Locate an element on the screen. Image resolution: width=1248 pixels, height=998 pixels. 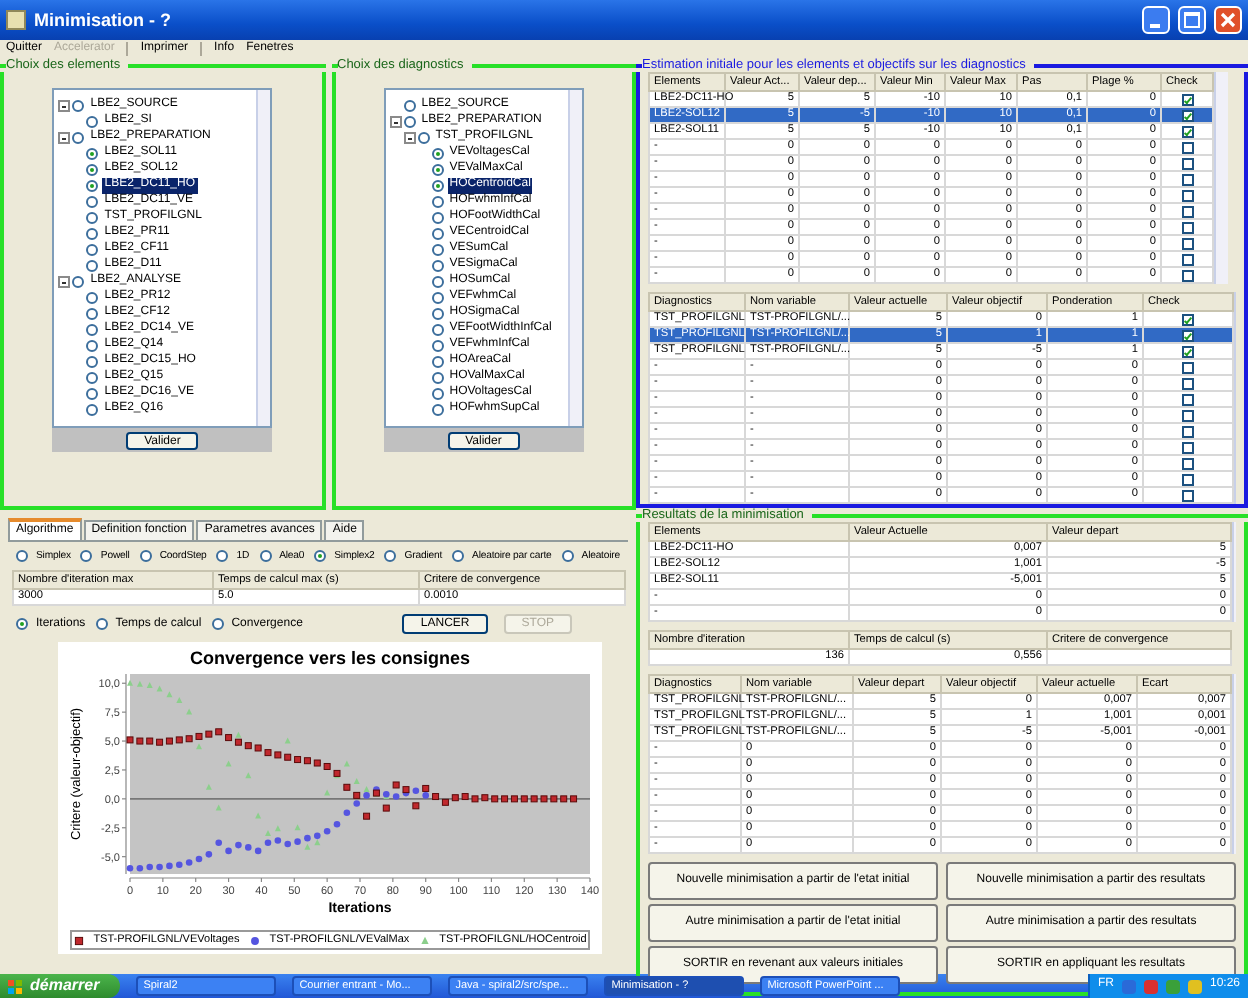
close-icon is located at coordinates (1228, 20).